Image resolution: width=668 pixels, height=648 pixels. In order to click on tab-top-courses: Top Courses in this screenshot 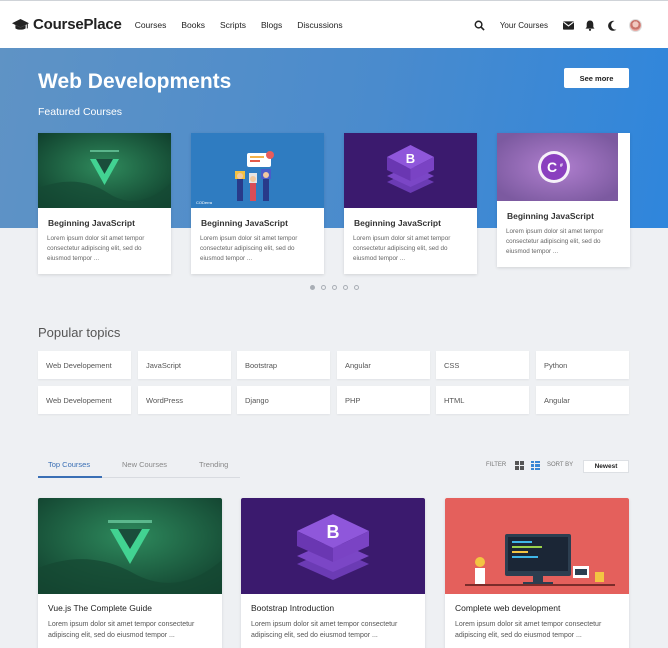, I will do `click(69, 464)`.